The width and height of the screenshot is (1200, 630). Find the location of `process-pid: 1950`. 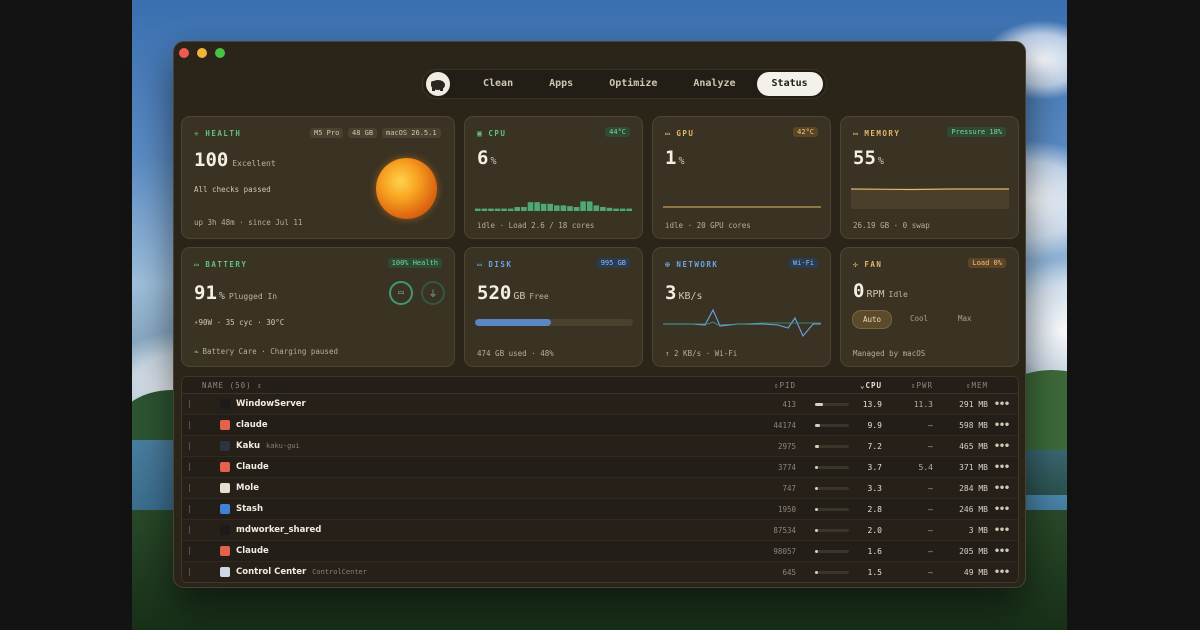

process-pid: 1950 is located at coordinates (786, 509).